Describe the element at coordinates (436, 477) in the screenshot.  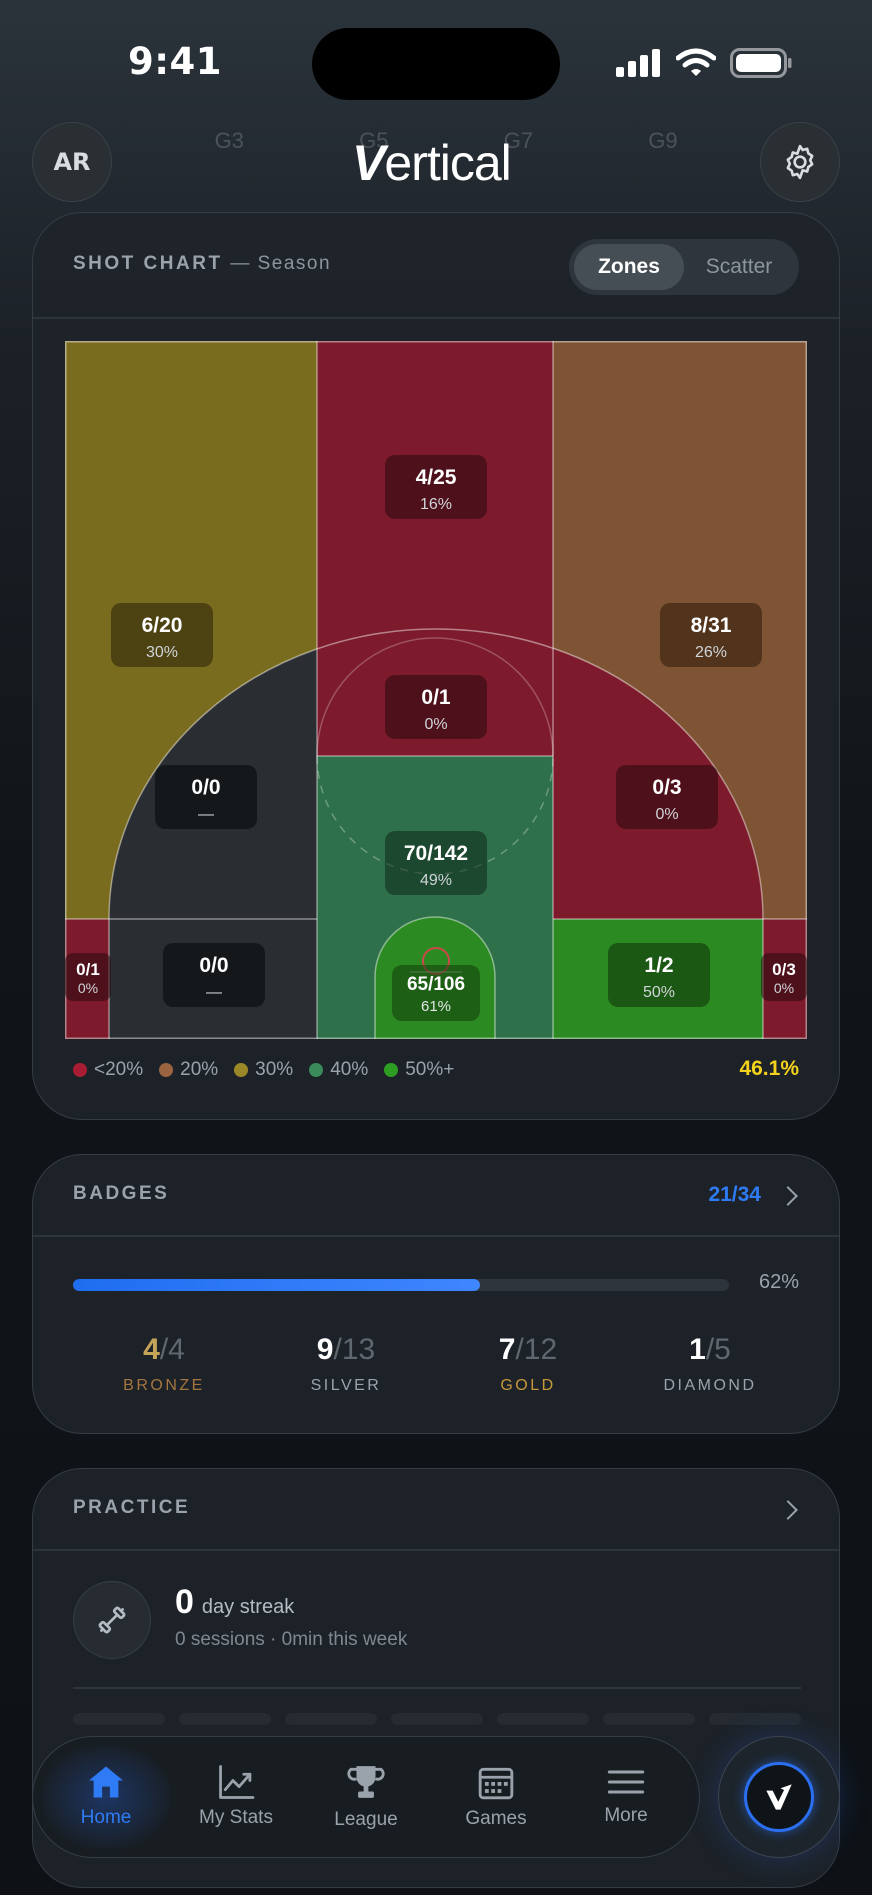
I see `zone-made-att: 4/25` at that location.